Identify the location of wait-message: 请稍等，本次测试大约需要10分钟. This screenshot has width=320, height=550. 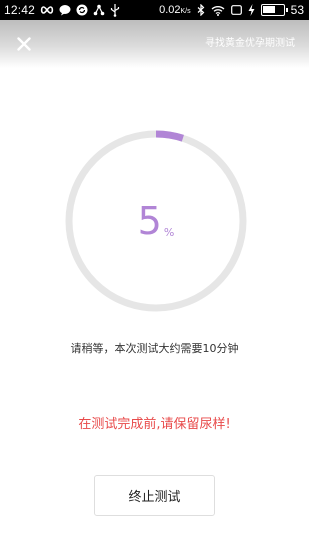
(154, 348).